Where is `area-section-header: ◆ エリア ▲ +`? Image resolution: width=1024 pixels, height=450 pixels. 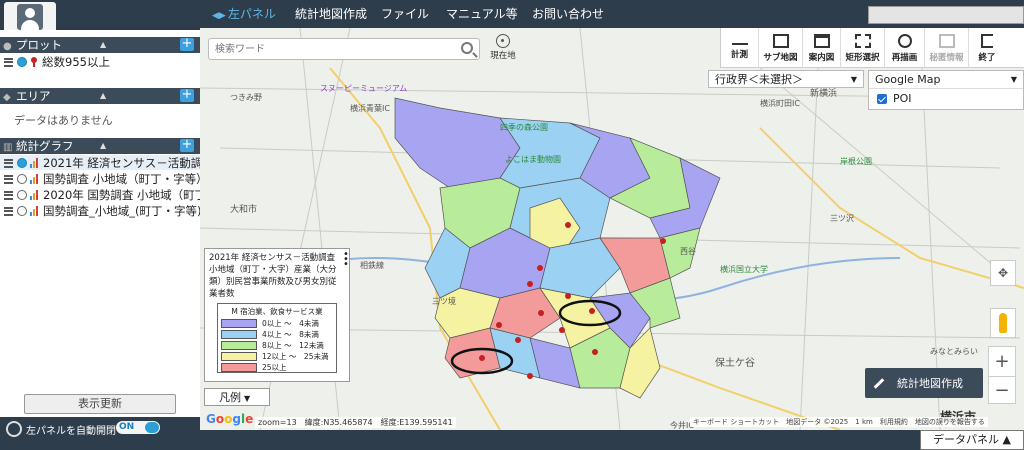 area-section-header: ◆ エリア ▲ + is located at coordinates (100, 96).